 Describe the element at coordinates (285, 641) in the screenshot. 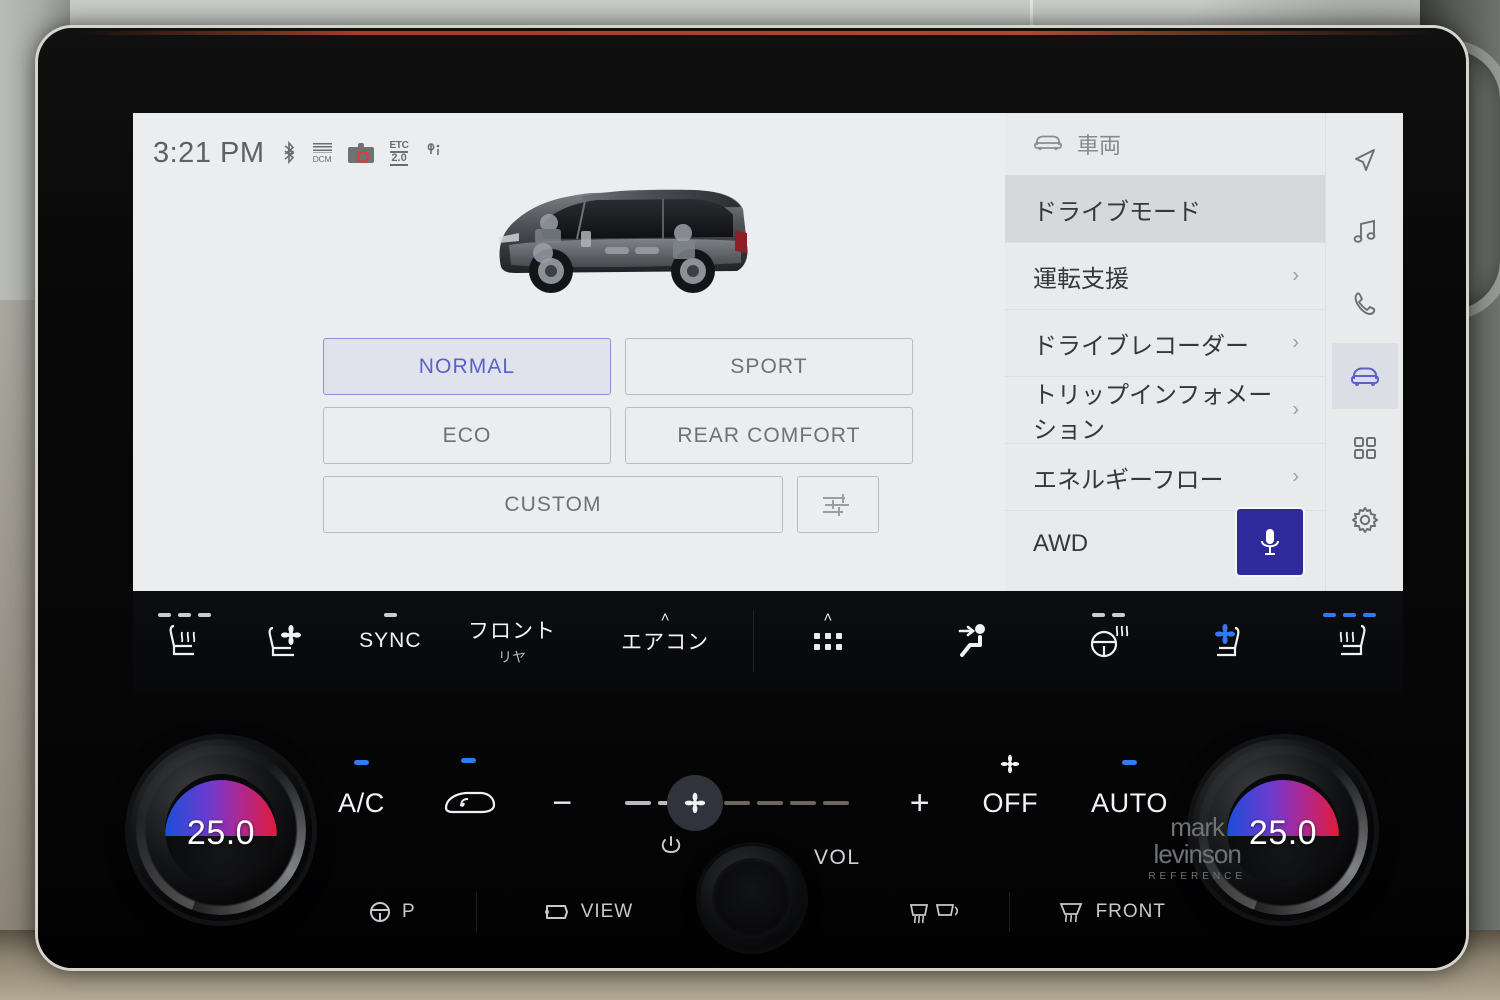

I see `driver-seat-ventilation-button` at that location.